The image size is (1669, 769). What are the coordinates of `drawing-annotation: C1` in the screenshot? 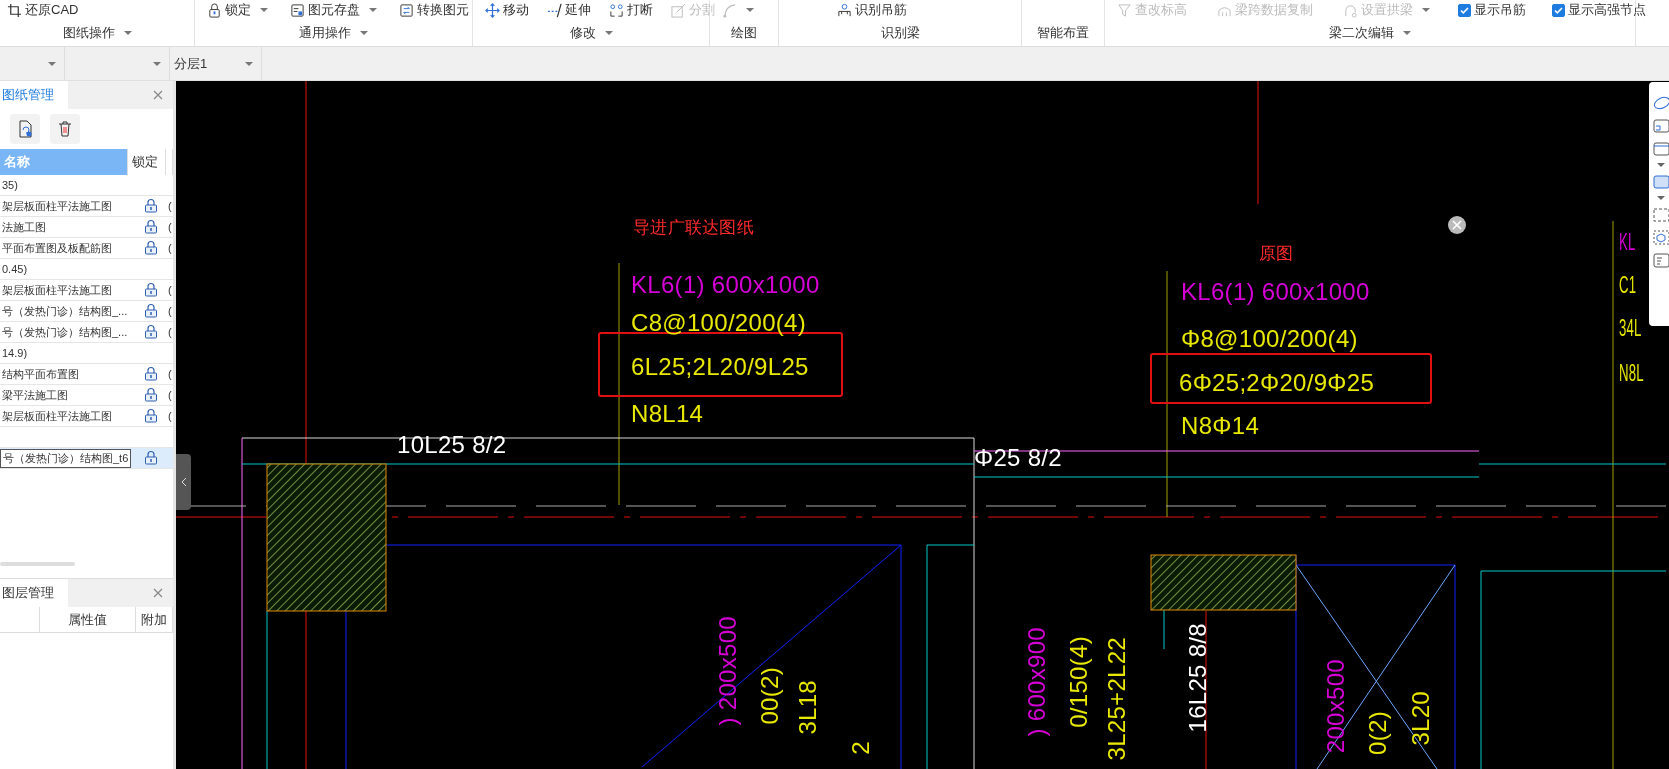 It's located at (1628, 285).